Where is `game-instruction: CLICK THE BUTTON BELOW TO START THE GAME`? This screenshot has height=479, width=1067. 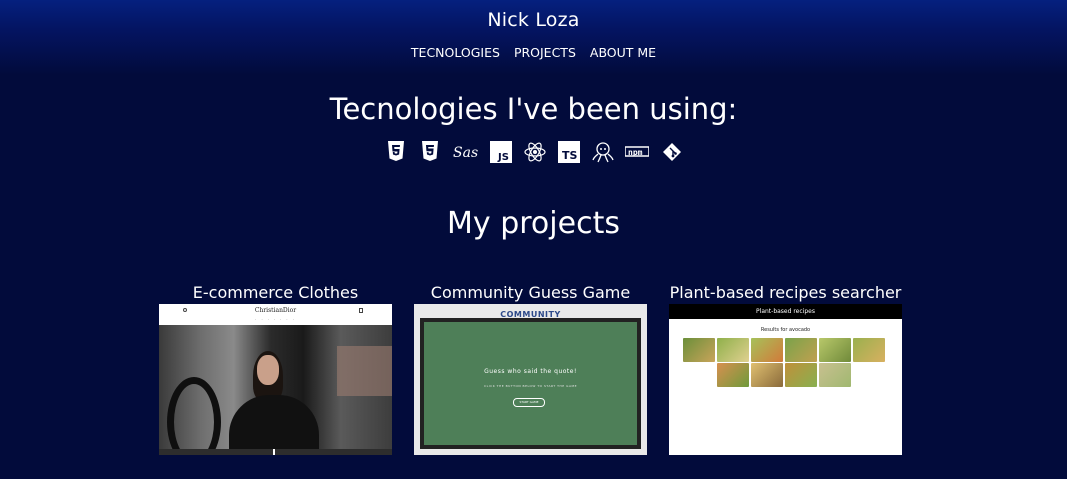
game-instruction: CLICK THE BUTTON BELOW TO START THE GAME is located at coordinates (530, 386).